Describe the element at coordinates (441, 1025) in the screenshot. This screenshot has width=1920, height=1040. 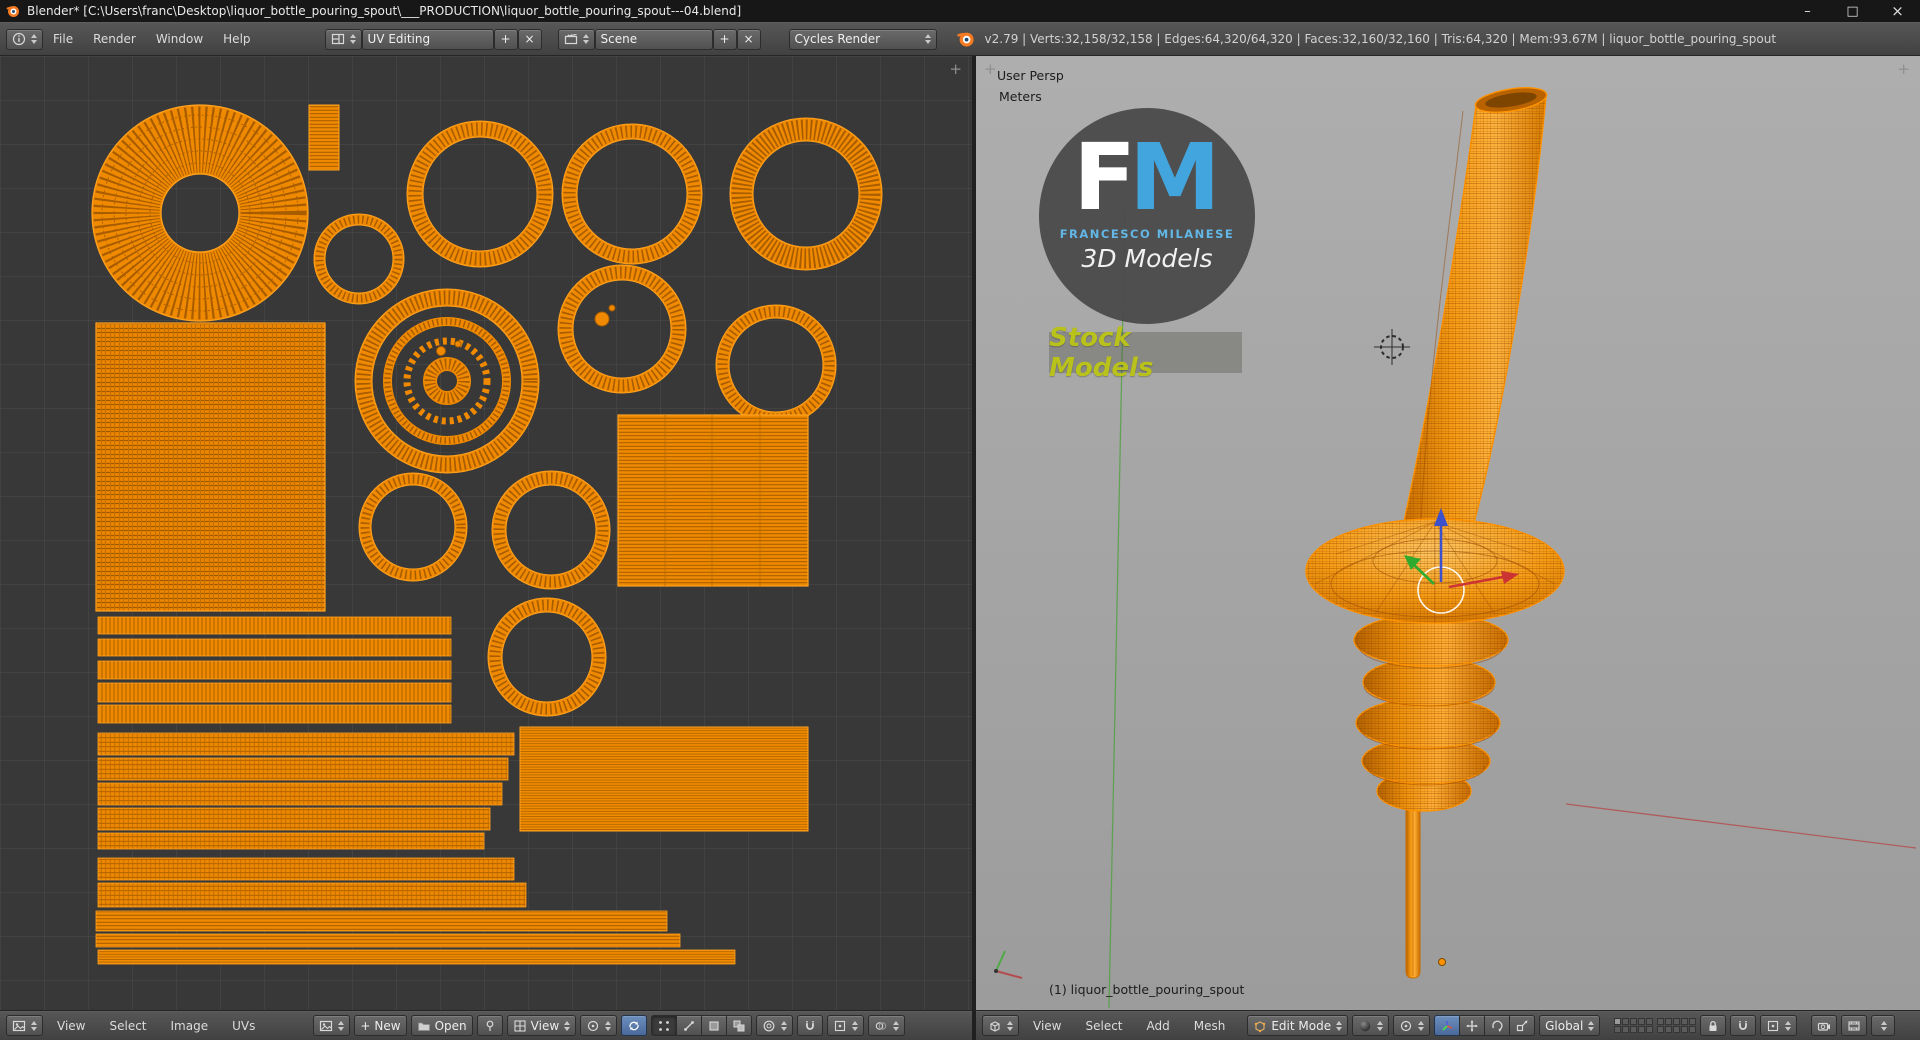
I see `open-image-button: Open` at that location.